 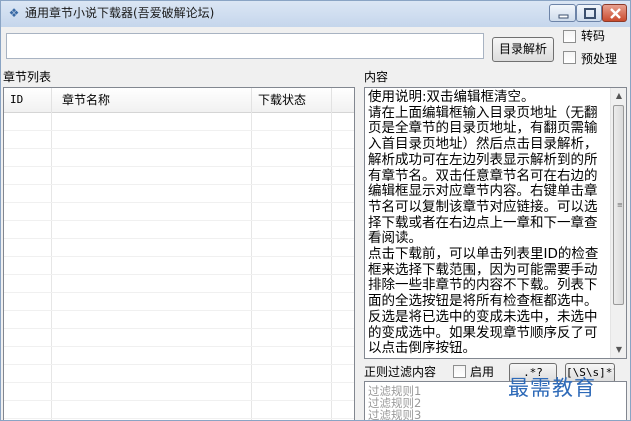 I want to click on table-header: ID 章节名称 下载状态, so click(x=179, y=100).